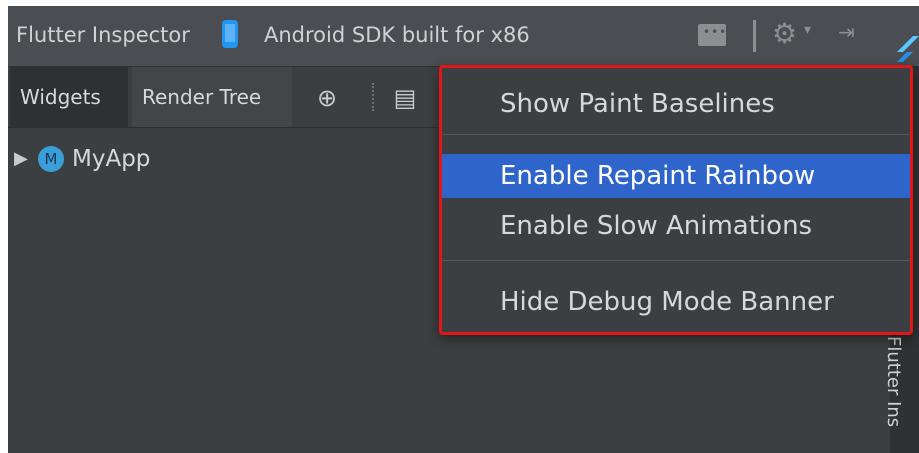  I want to click on pin-icon: ⇥, so click(846, 32).